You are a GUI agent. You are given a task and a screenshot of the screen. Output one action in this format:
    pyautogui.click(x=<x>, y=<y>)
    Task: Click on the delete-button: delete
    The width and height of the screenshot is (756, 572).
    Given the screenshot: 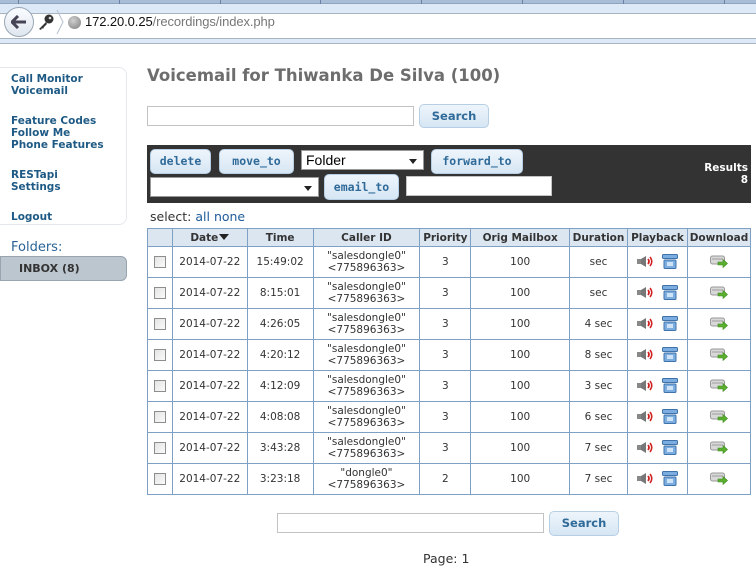 What is the action you would take?
    pyautogui.click(x=180, y=161)
    